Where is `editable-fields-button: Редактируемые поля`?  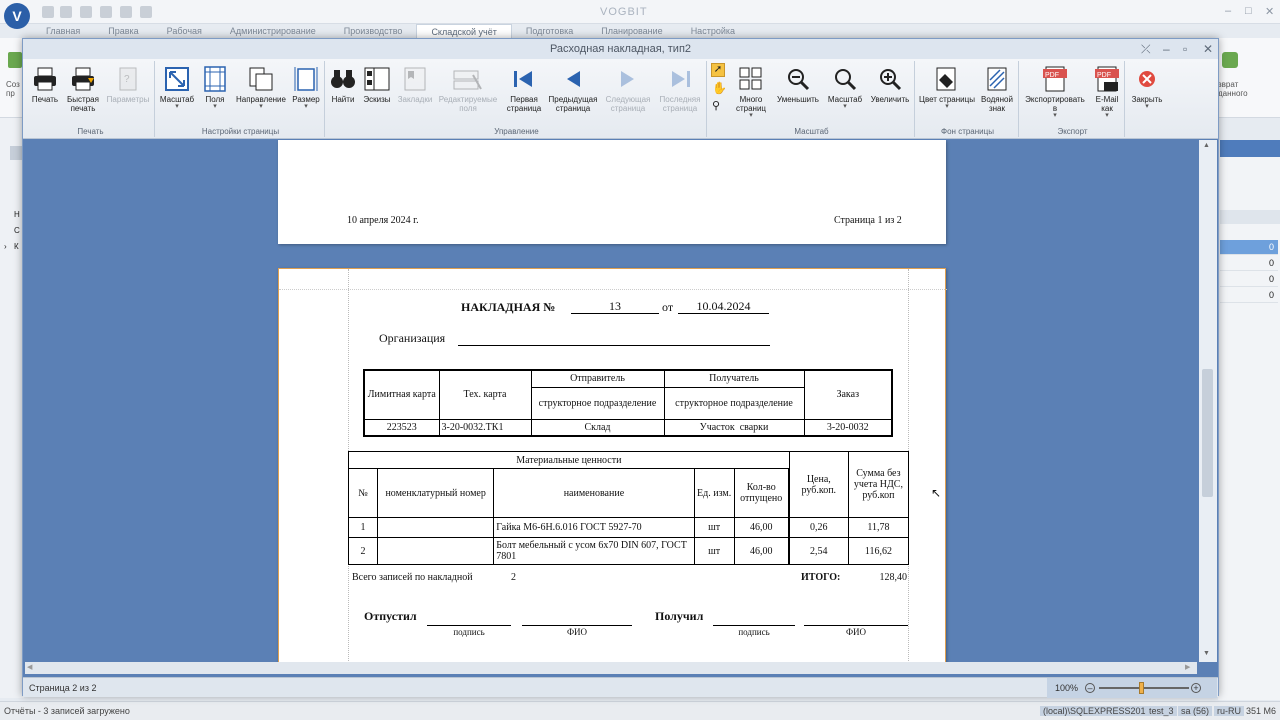
editable-fields-button: Редактируемые поля is located at coordinates (468, 88).